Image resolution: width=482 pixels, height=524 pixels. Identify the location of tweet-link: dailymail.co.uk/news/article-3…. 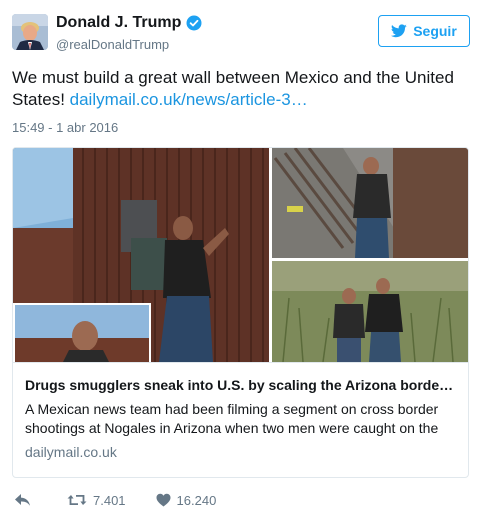
(189, 99).